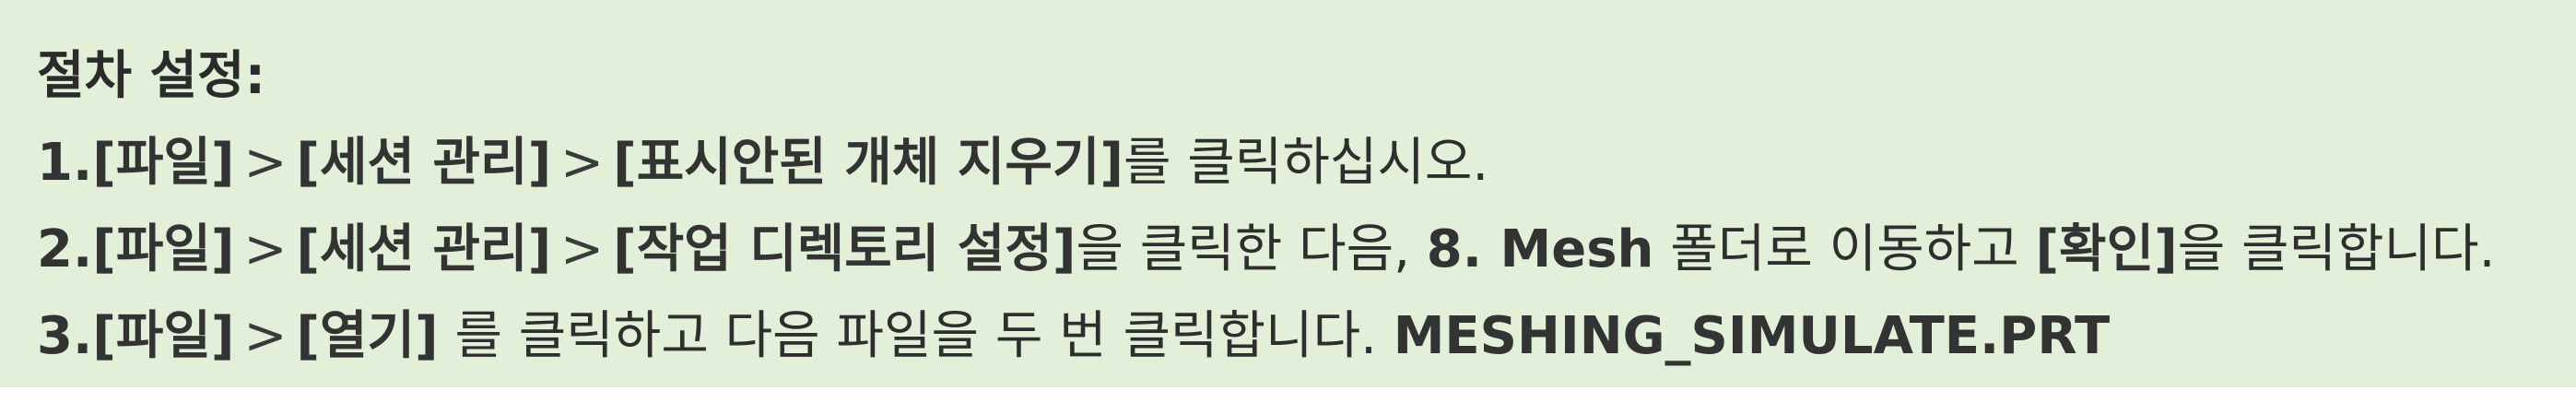  What do you see at coordinates (2106, 249) in the screenshot?
I see `step-2-ok: [확인]` at bounding box center [2106, 249].